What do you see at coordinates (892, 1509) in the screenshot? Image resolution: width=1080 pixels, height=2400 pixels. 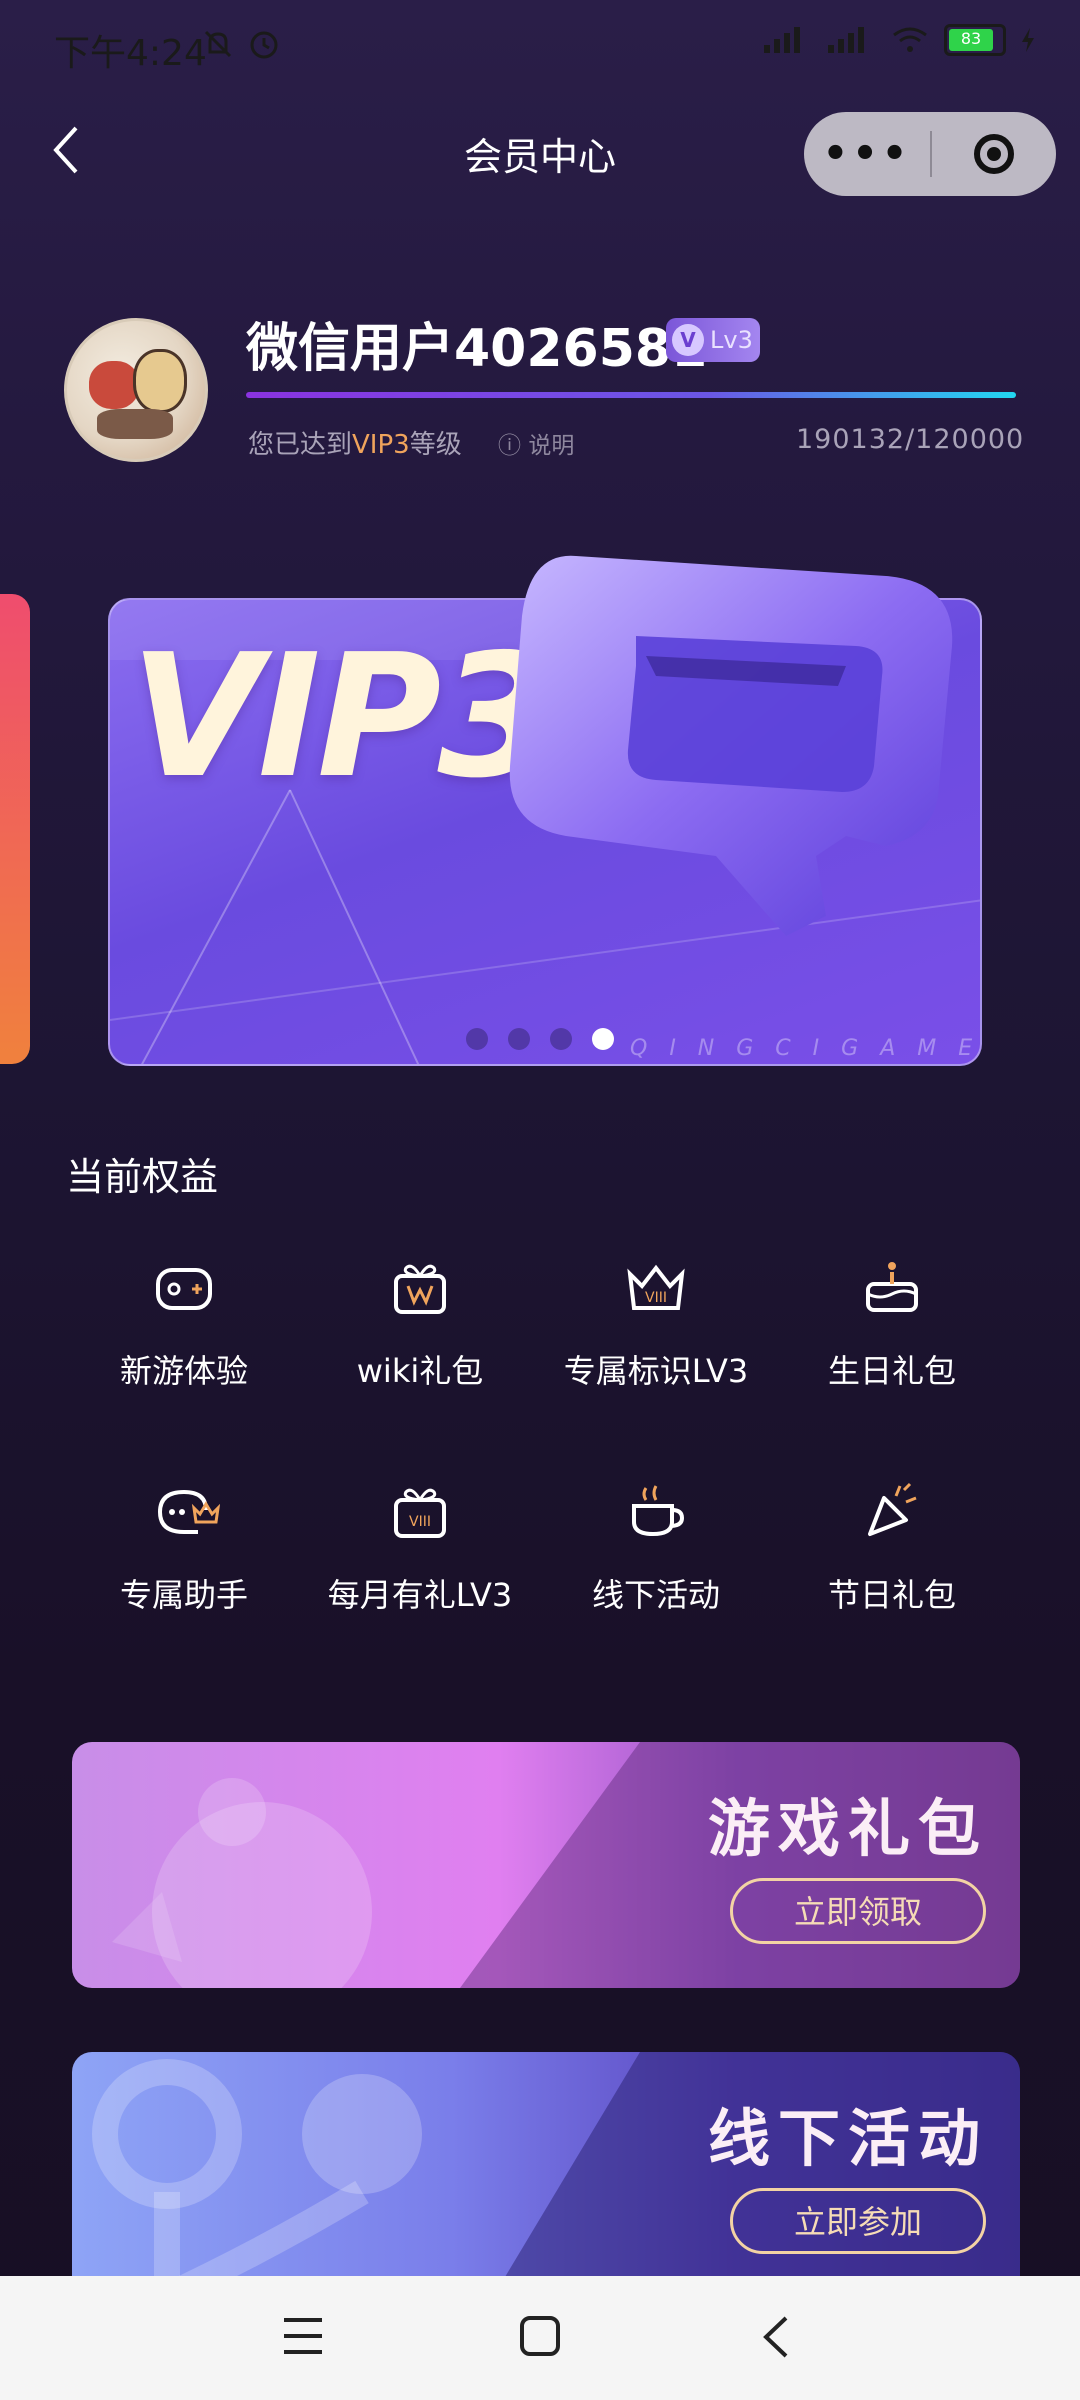 I see `party-popper-icon` at bounding box center [892, 1509].